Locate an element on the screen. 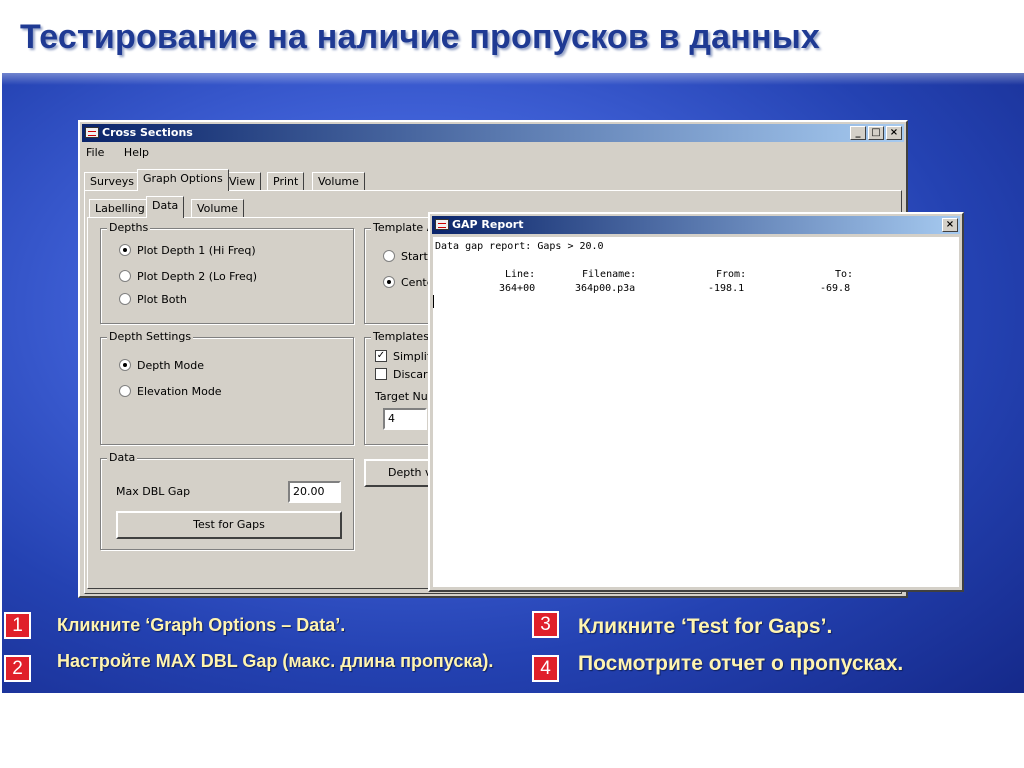 This screenshot has height=768, width=1024. step-number-4: 4 is located at coordinates (545, 668).